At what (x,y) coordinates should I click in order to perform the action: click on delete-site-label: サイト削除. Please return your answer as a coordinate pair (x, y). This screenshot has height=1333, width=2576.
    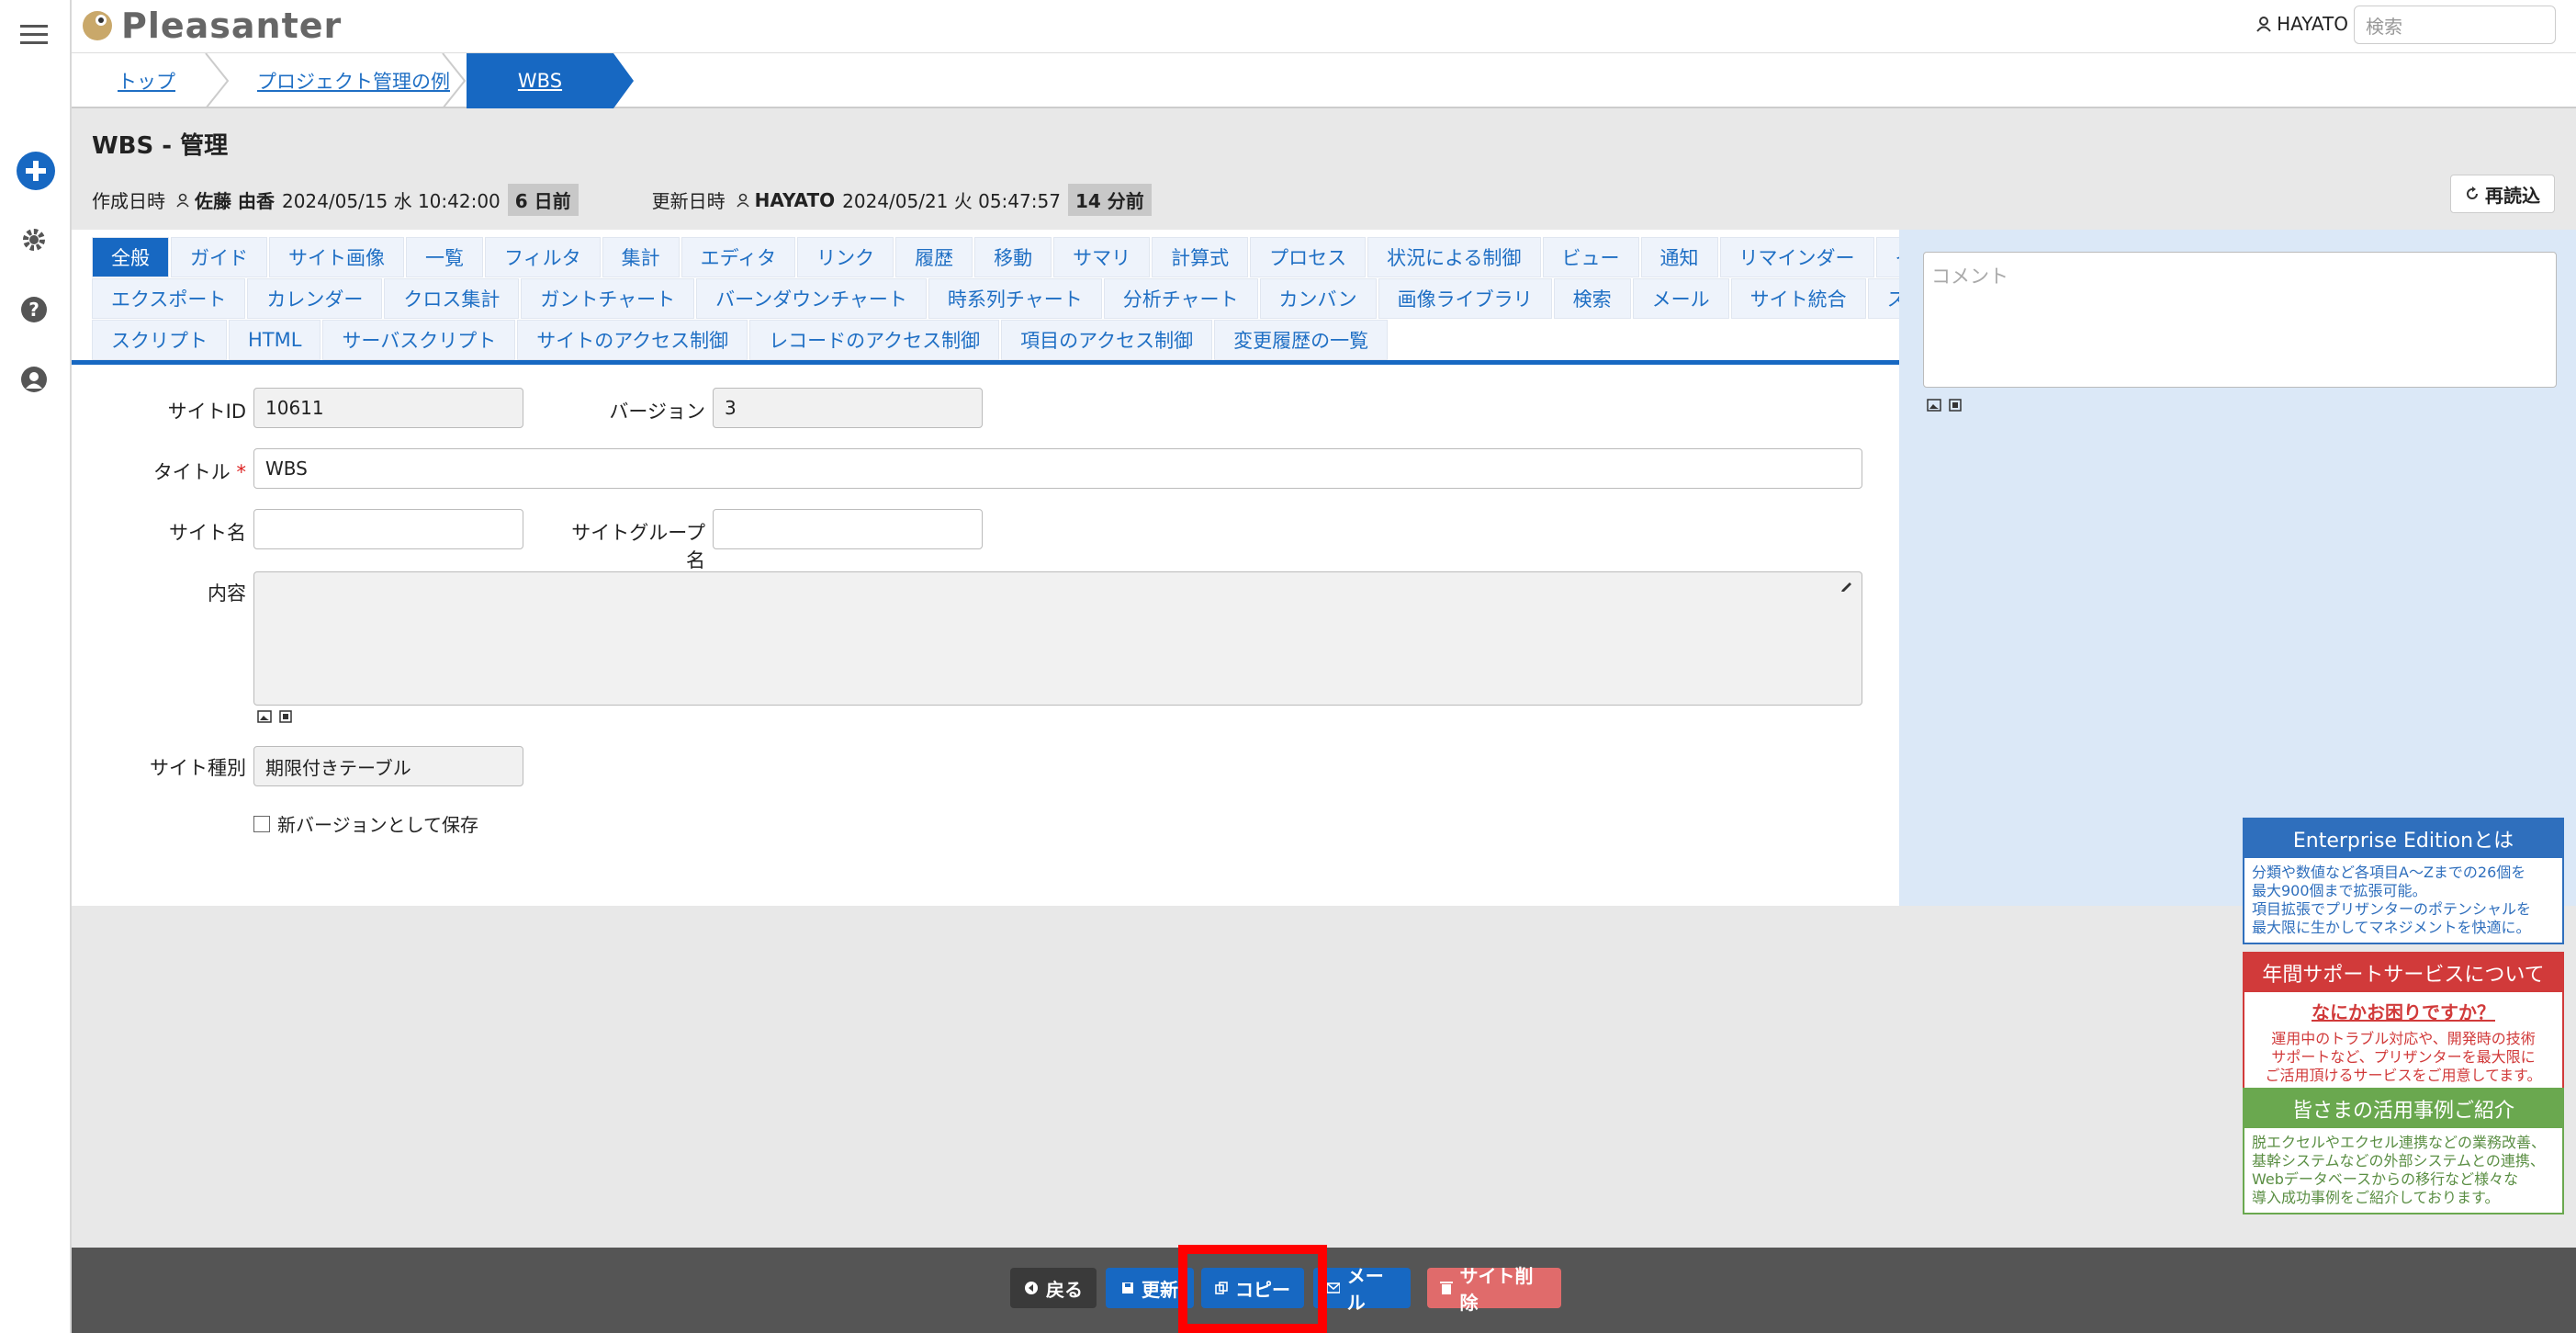
    Looking at the image, I should click on (1496, 1289).